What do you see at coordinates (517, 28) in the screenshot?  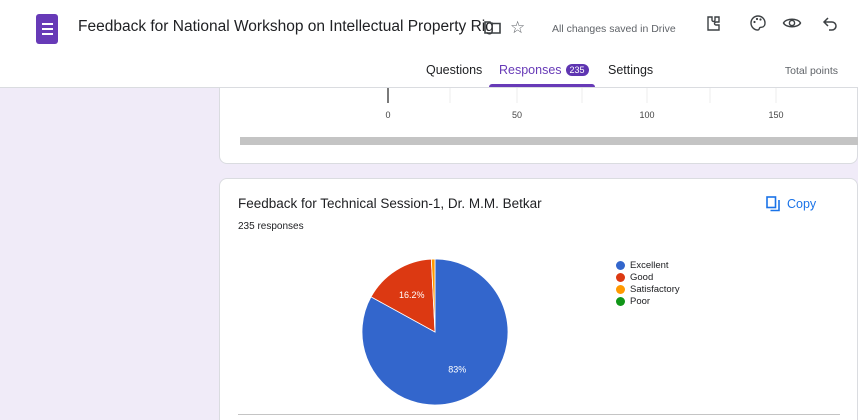 I see `star-icon: ☆` at bounding box center [517, 28].